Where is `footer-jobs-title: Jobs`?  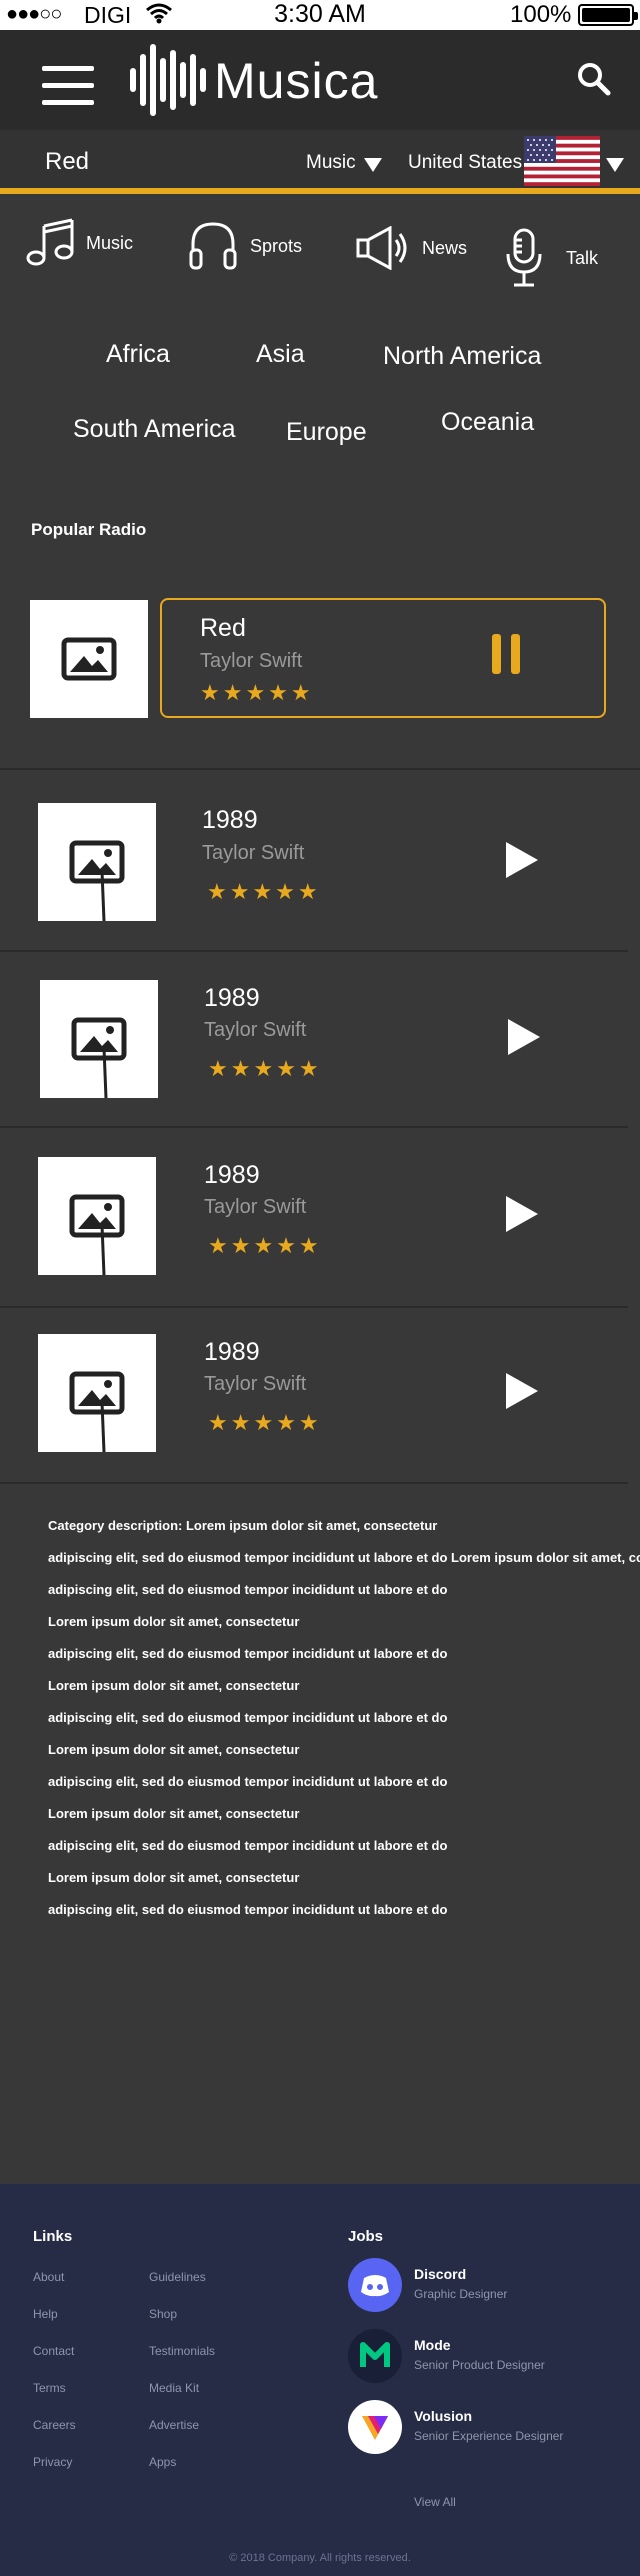
footer-jobs-title: Jobs is located at coordinates (366, 2236).